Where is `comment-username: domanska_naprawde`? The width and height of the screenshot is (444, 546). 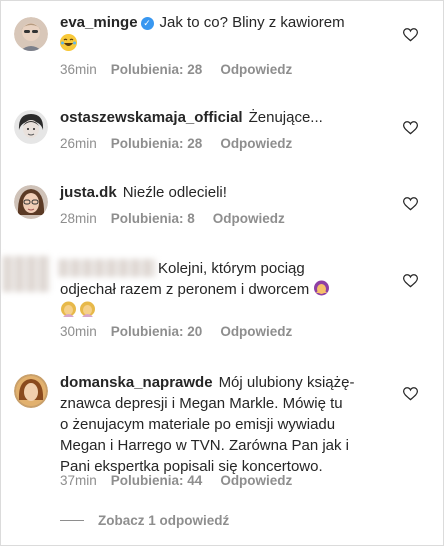
comment-username: domanska_naprawde is located at coordinates (136, 382).